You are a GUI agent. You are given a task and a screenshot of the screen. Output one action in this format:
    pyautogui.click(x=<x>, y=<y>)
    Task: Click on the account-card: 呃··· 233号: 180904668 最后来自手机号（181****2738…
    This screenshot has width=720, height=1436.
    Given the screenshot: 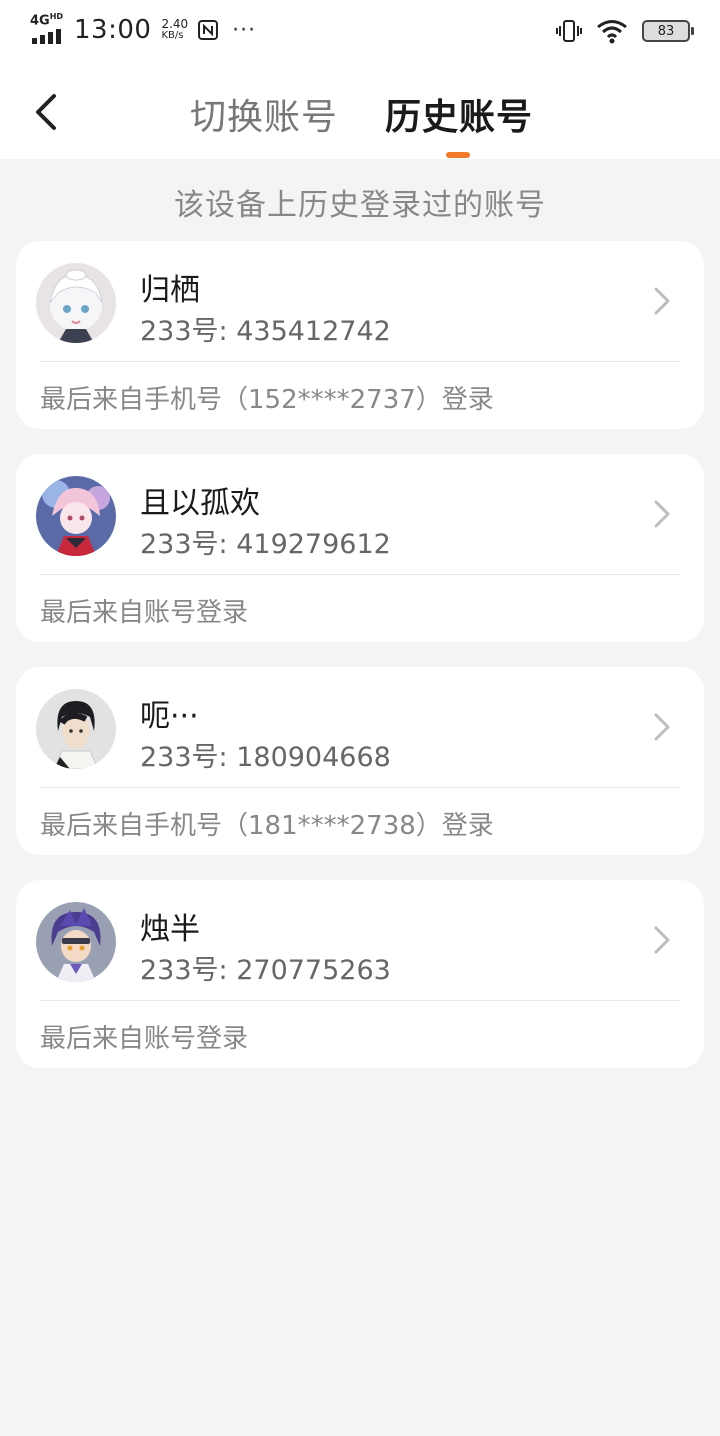 What is the action you would take?
    pyautogui.click(x=360, y=761)
    